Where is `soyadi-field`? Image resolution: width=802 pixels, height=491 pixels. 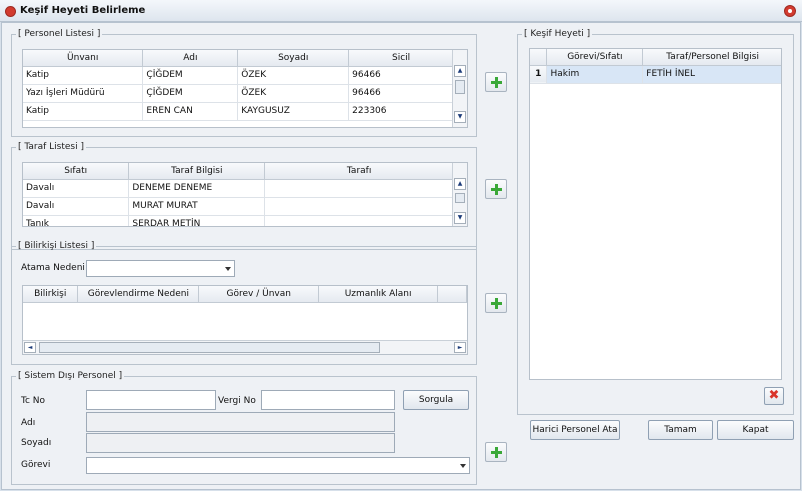 soyadi-field is located at coordinates (240, 443).